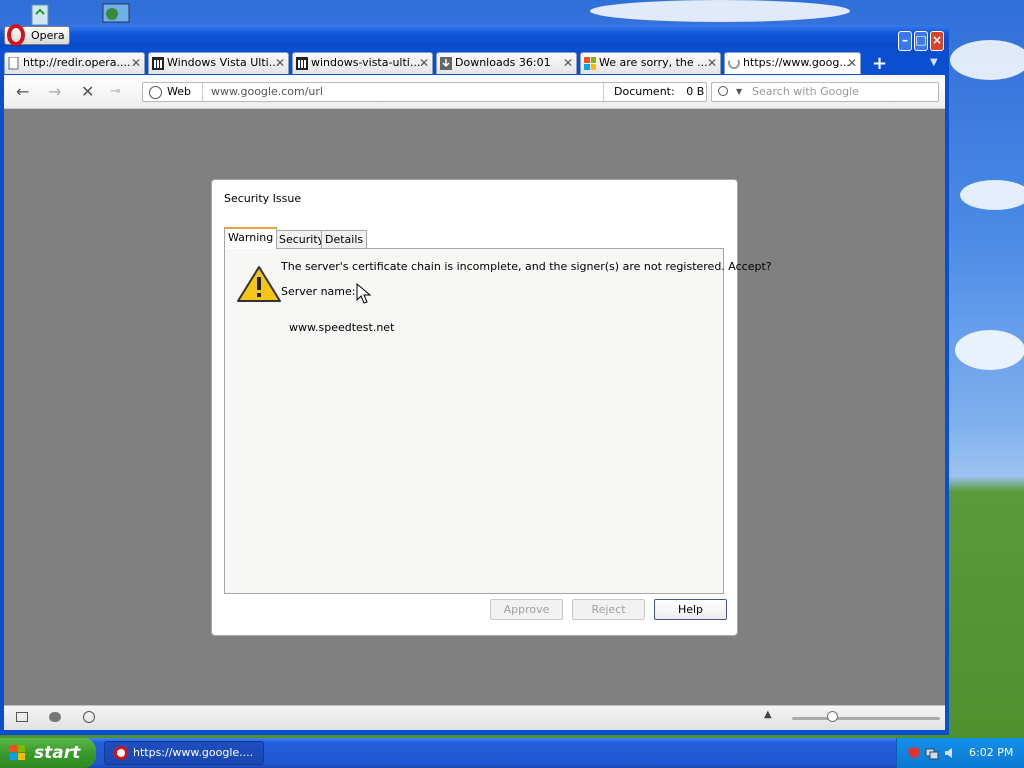 The height and width of the screenshot is (768, 1024). I want to click on tab-redir: http://redir.opera.... ✕, so click(74, 63).